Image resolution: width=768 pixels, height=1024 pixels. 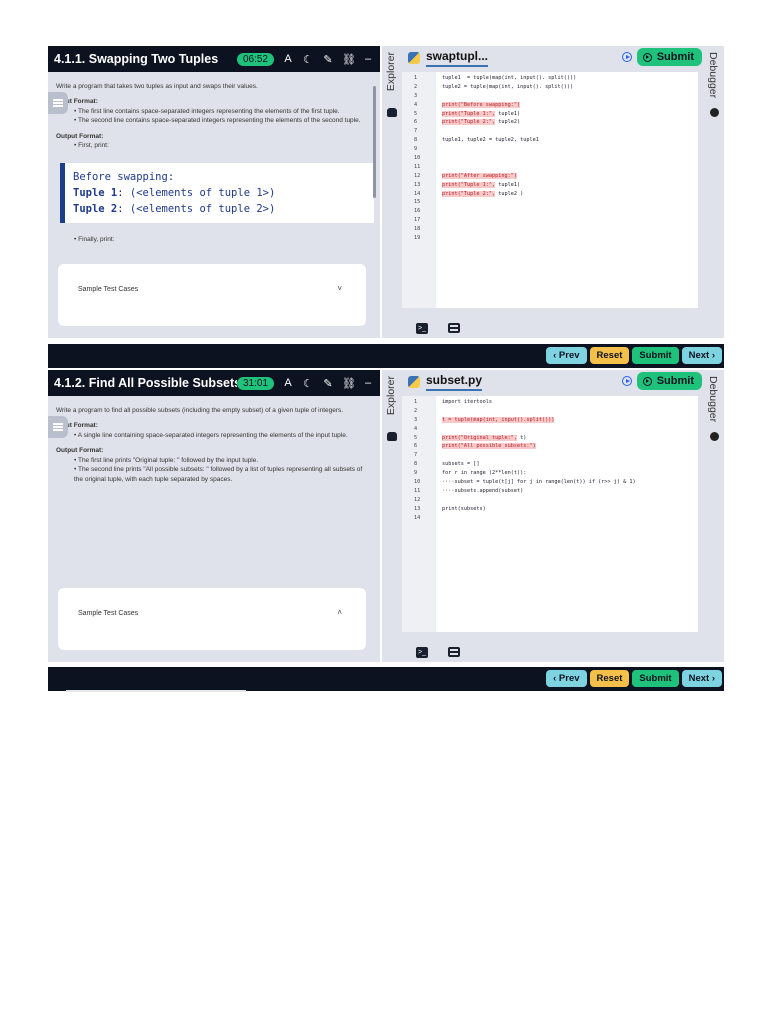 What do you see at coordinates (481, 113) in the screenshot?
I see `code-line: print("Tuple 1:", tuple1)` at bounding box center [481, 113].